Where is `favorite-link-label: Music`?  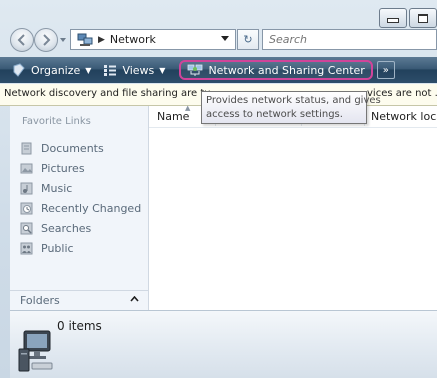 favorite-link-label: Music is located at coordinates (57, 188).